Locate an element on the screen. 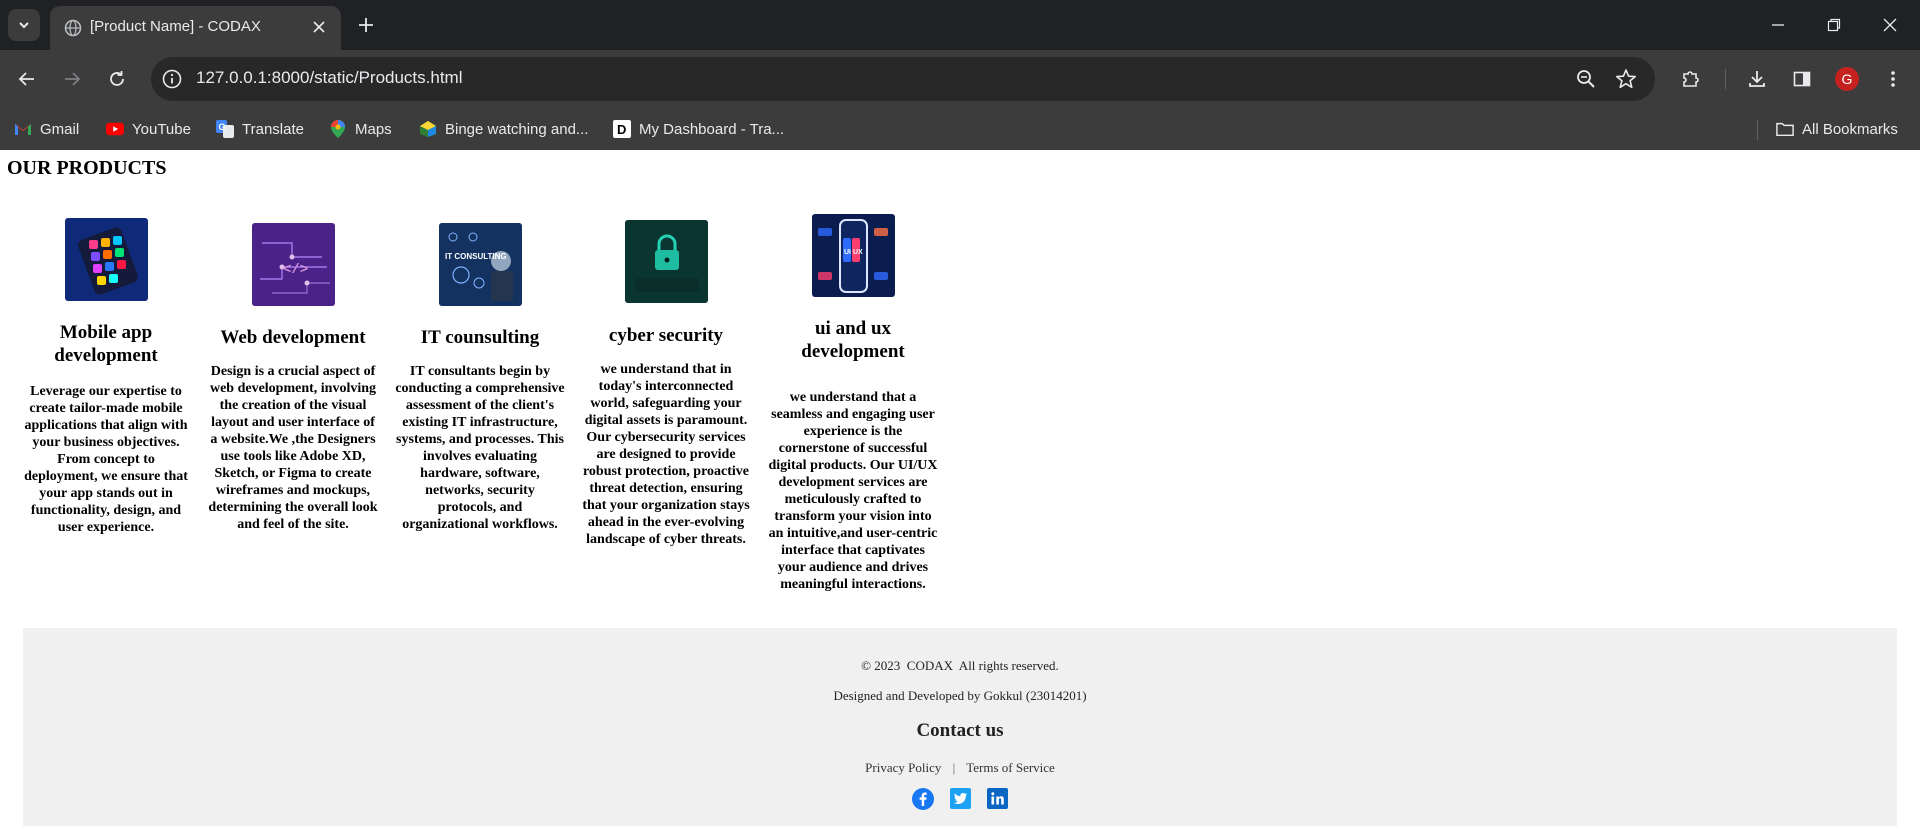  active-tab: [Product Name] - CODAX is located at coordinates (195, 28).